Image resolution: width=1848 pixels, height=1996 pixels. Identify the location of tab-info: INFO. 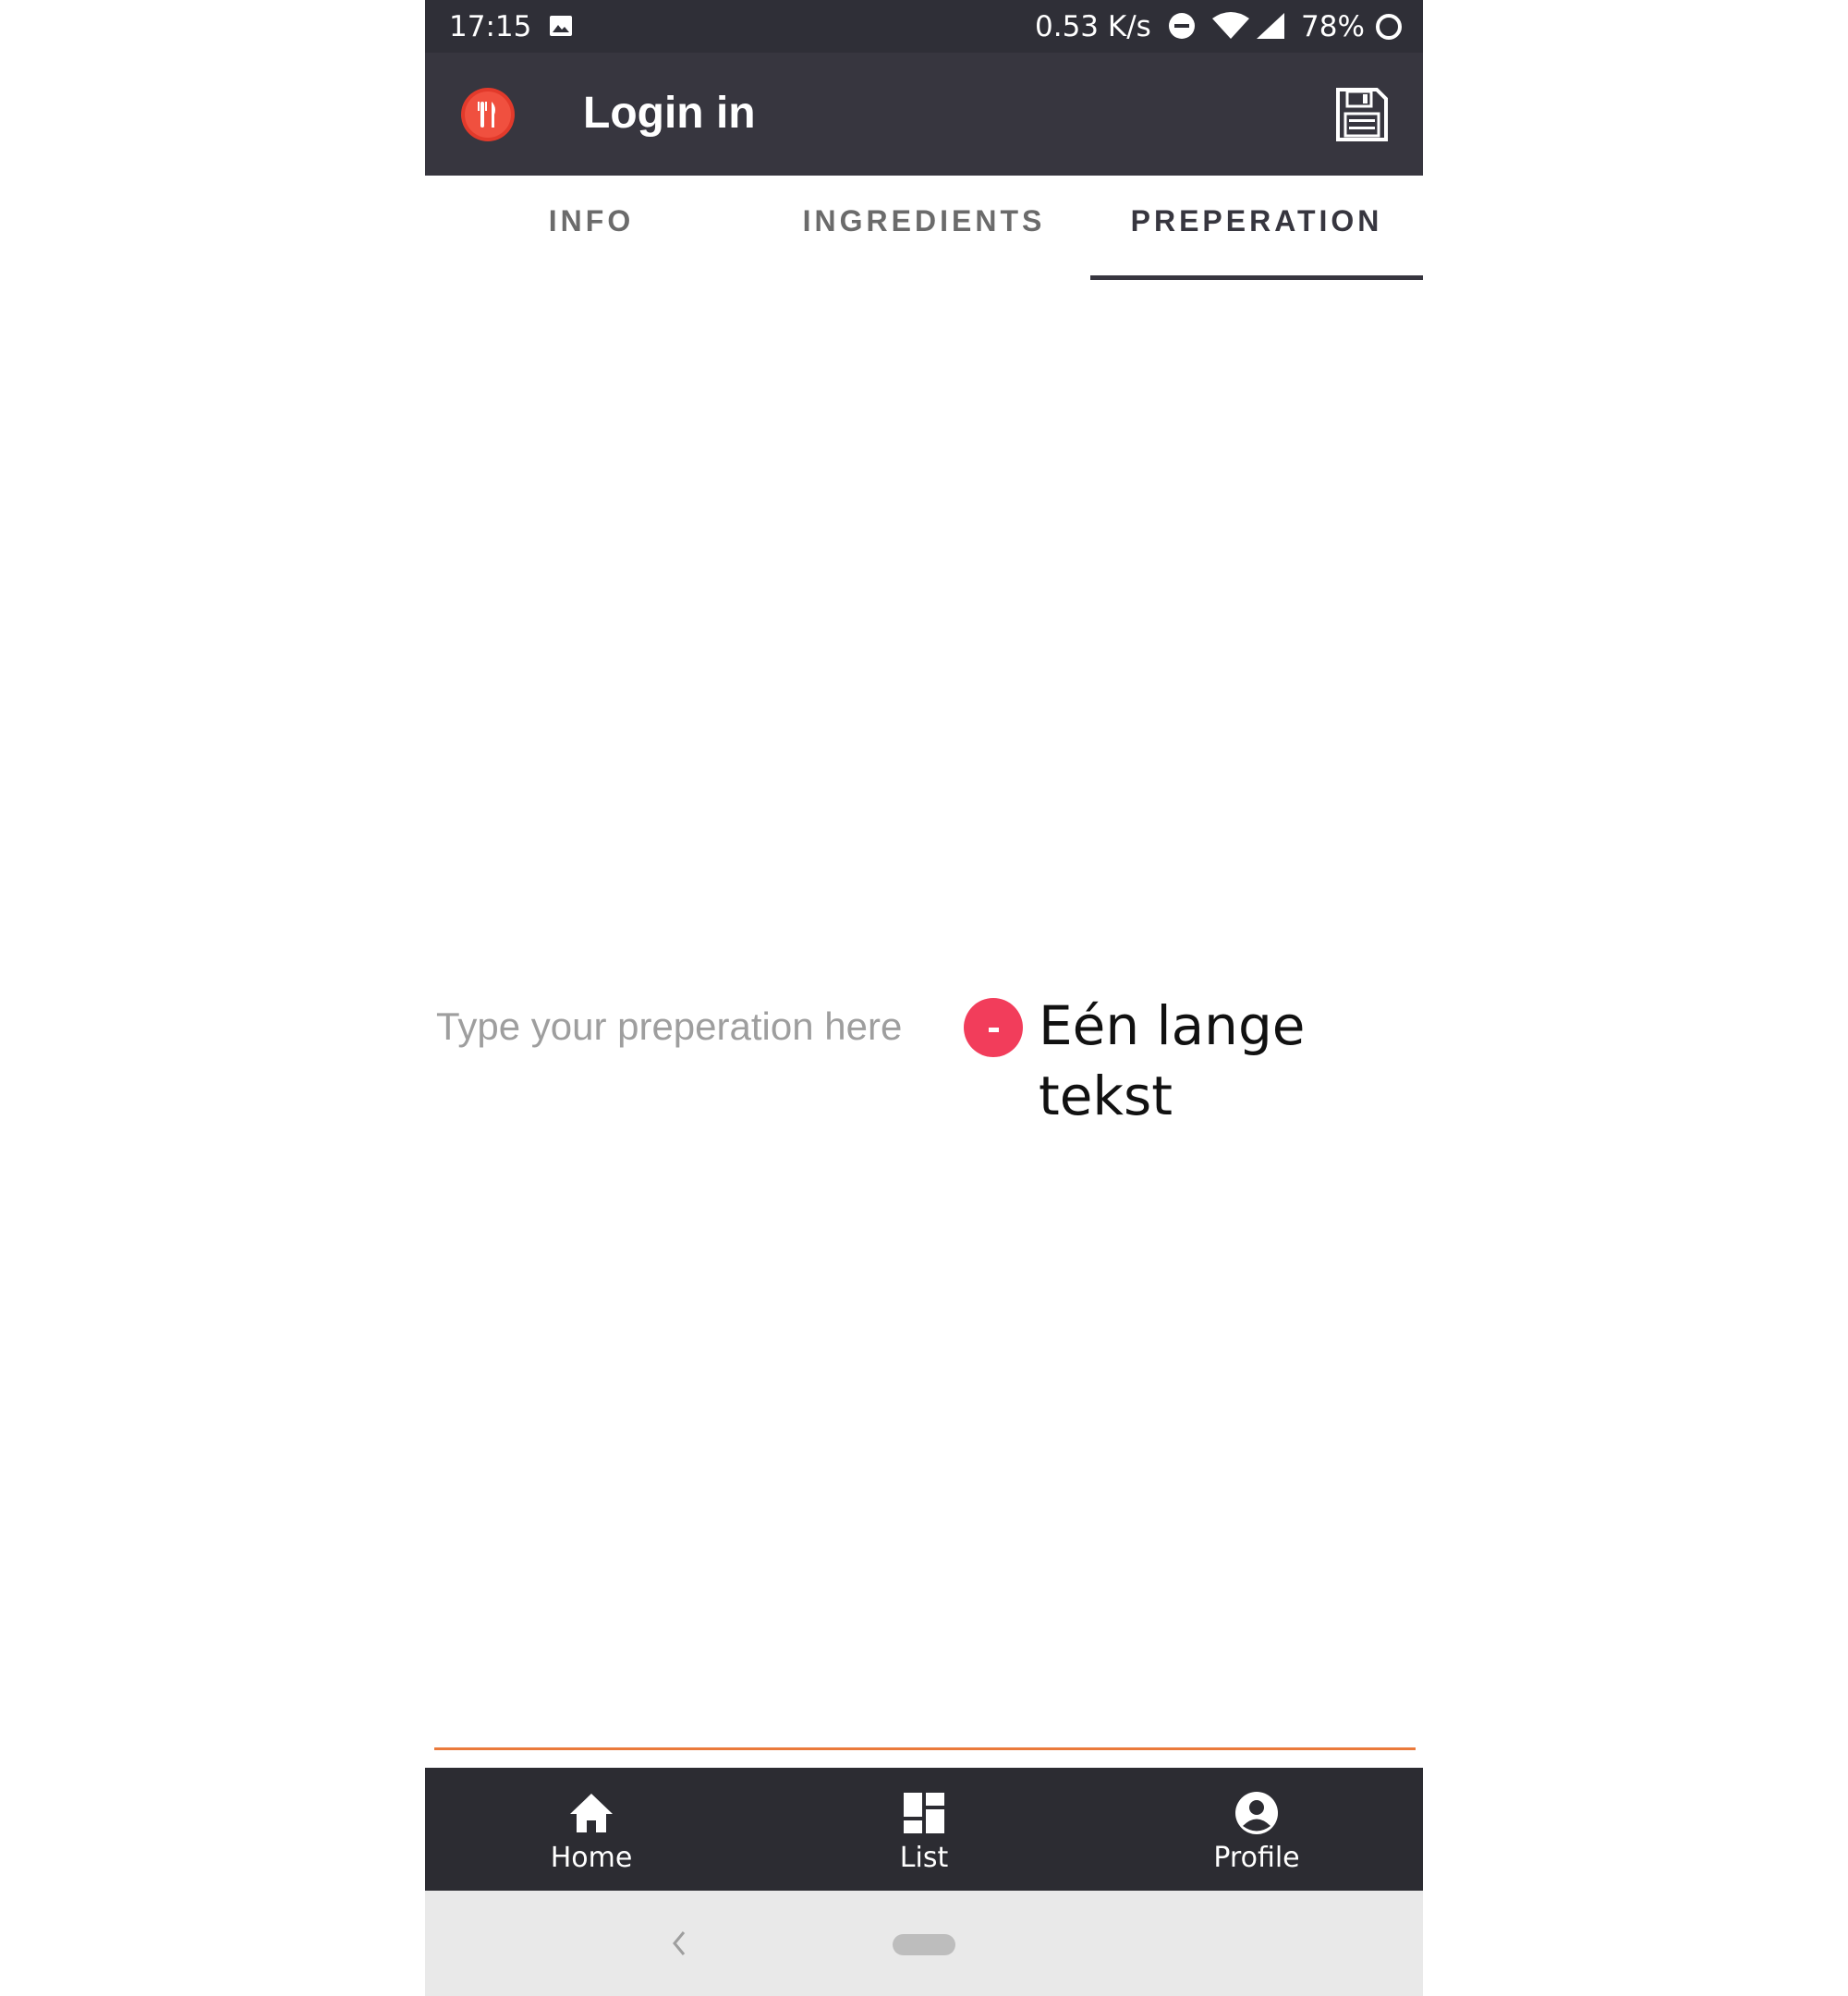
(591, 228).